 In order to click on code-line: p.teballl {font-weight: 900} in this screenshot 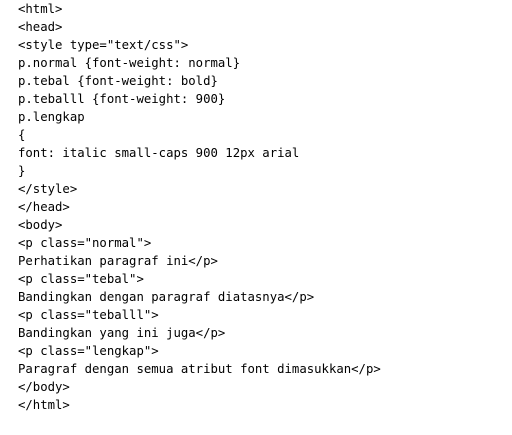, I will do `click(122, 99)`.